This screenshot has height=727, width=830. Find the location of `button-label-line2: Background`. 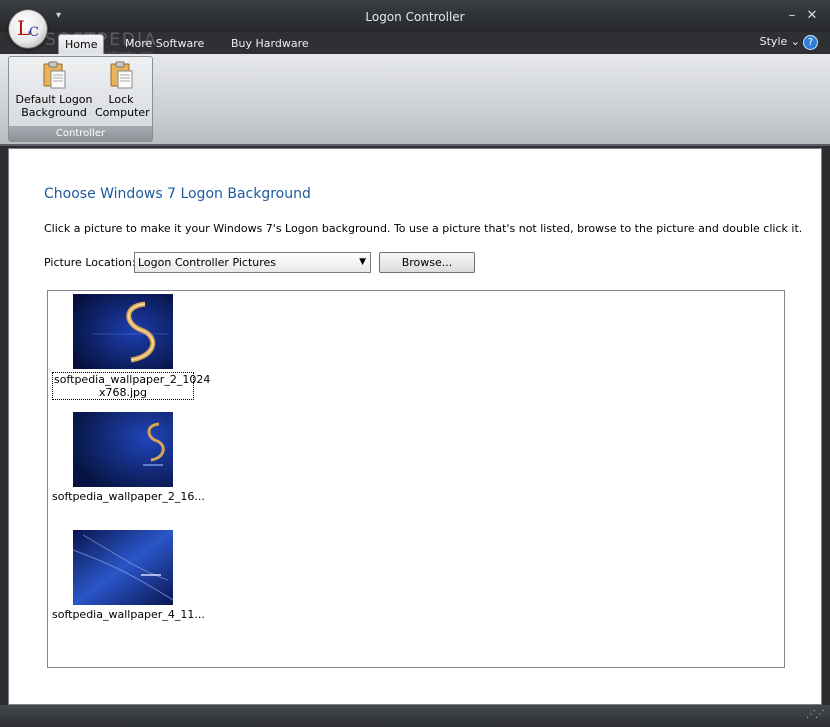

button-label-line2: Background is located at coordinates (54, 112).